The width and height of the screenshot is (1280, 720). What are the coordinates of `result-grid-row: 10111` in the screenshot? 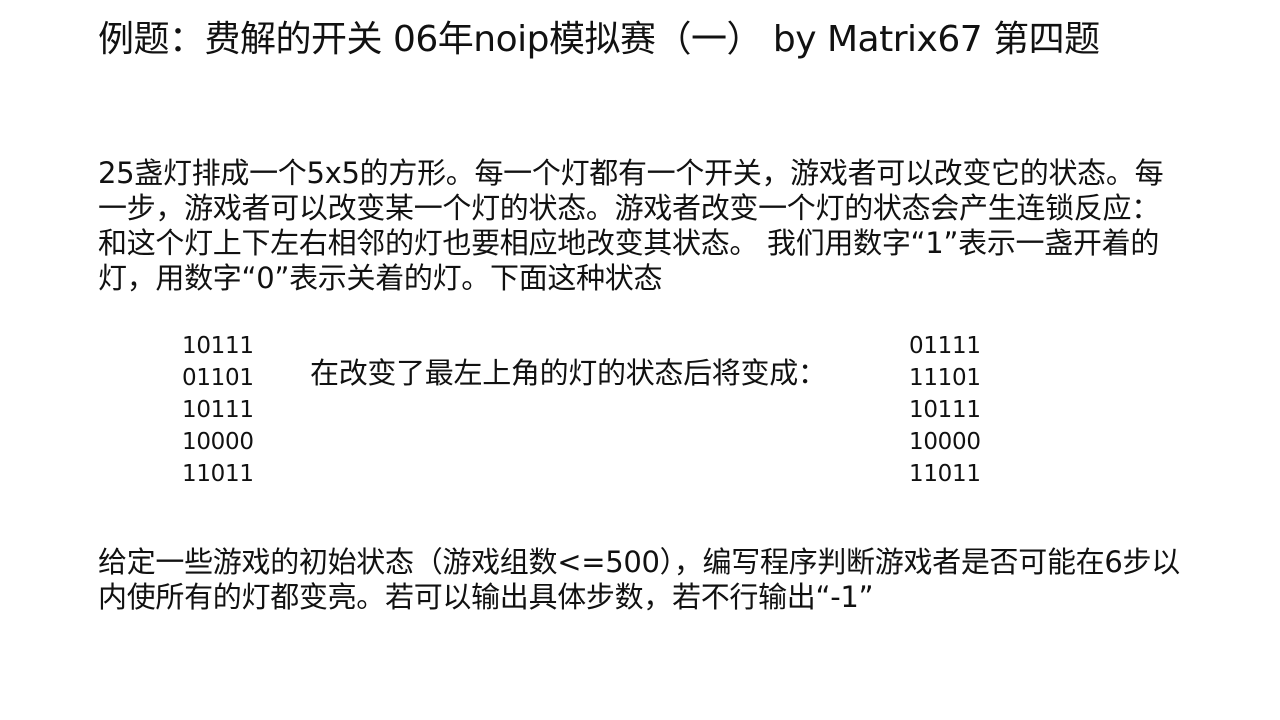 It's located at (945, 410).